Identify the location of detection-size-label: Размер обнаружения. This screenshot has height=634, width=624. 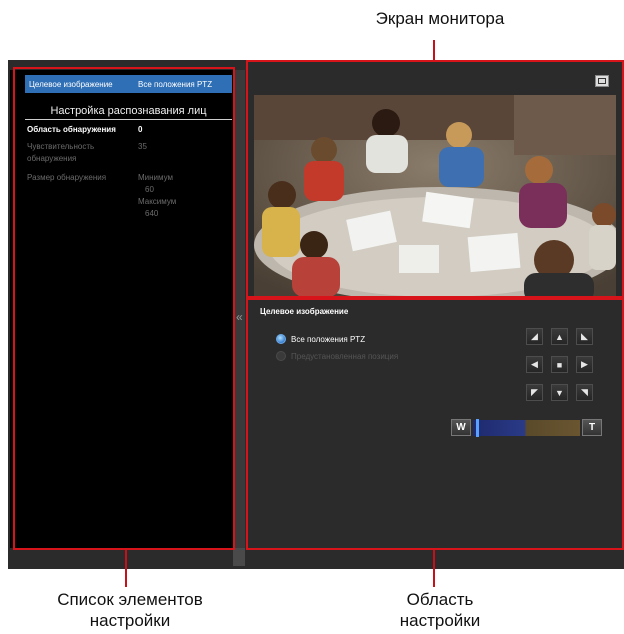
(66, 178).